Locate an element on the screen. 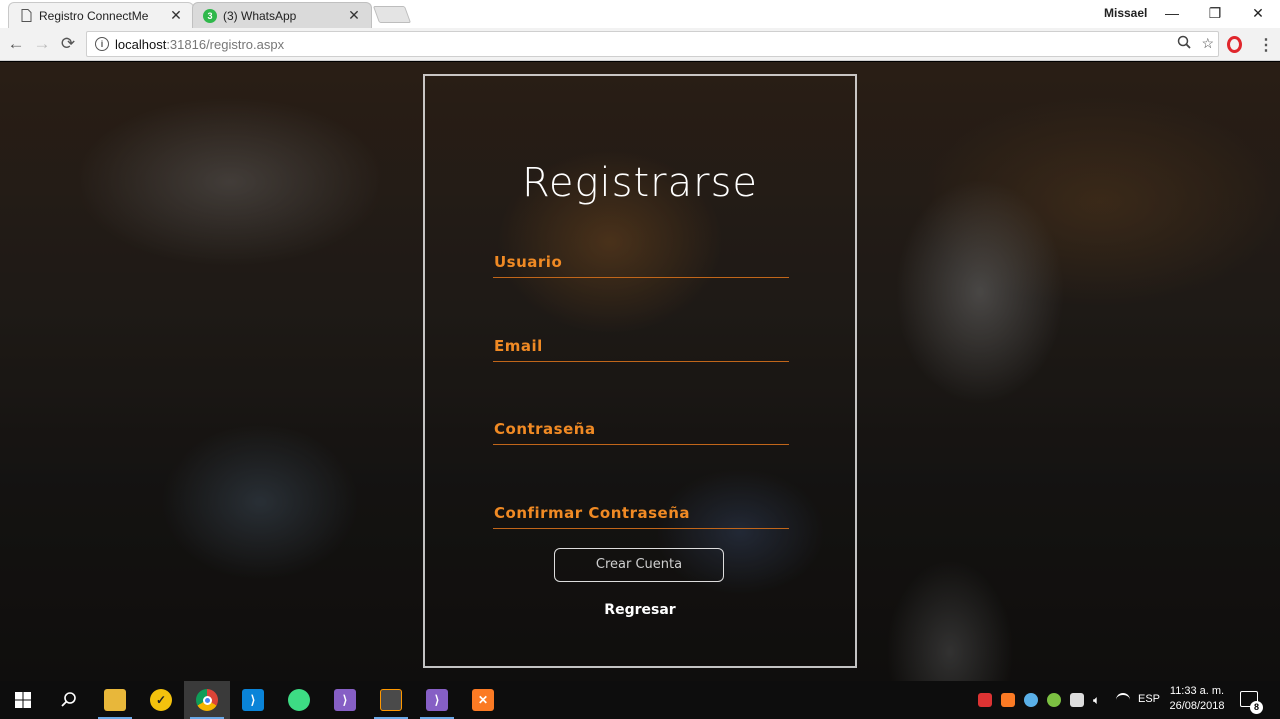 The width and height of the screenshot is (1280, 719). vscode-button: ⟩ is located at coordinates (253, 700).